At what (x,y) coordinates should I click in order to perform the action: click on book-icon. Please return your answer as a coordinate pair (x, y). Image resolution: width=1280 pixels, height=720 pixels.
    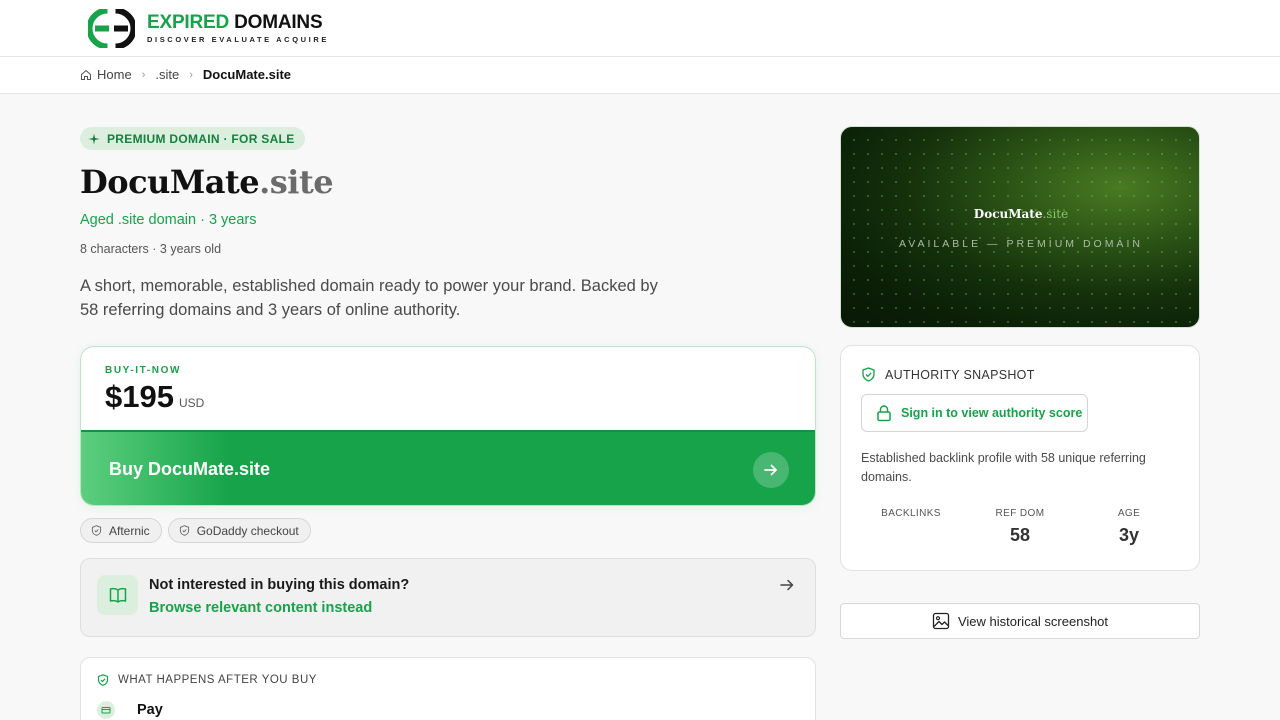
    Looking at the image, I should click on (117, 595).